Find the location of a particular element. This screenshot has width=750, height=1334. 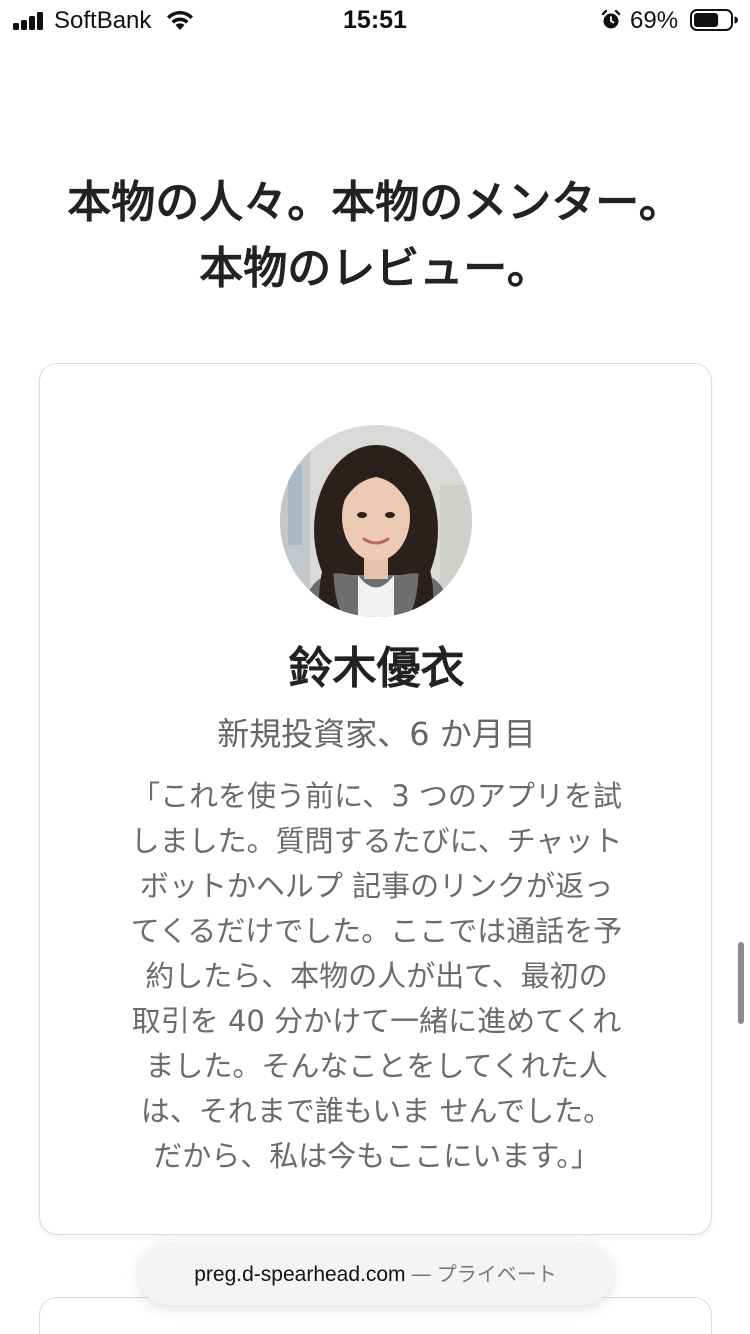

headline-line-2: 本物のレビュー。 is located at coordinates (375, 268).